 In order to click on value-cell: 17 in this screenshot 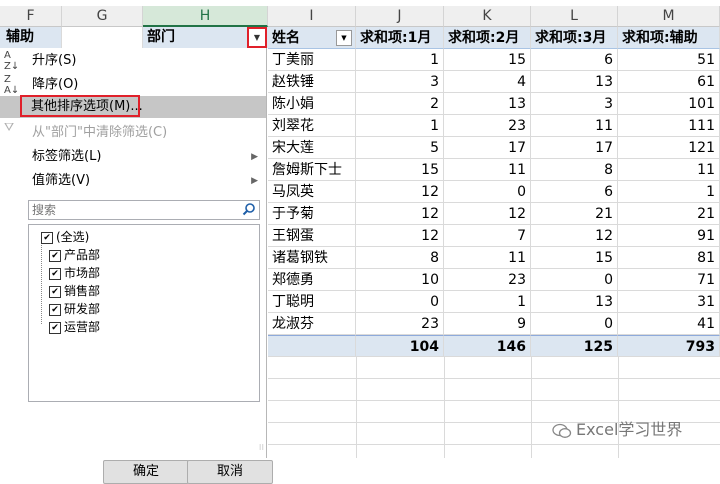, I will do `click(574, 148)`.